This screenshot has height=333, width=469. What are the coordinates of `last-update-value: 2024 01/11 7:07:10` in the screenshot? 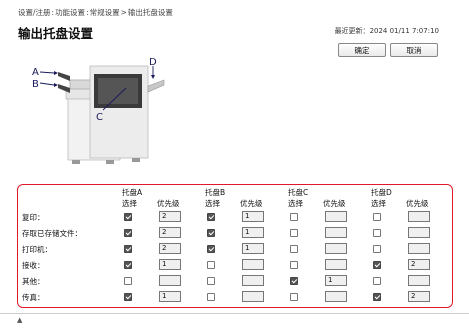 It's located at (404, 31).